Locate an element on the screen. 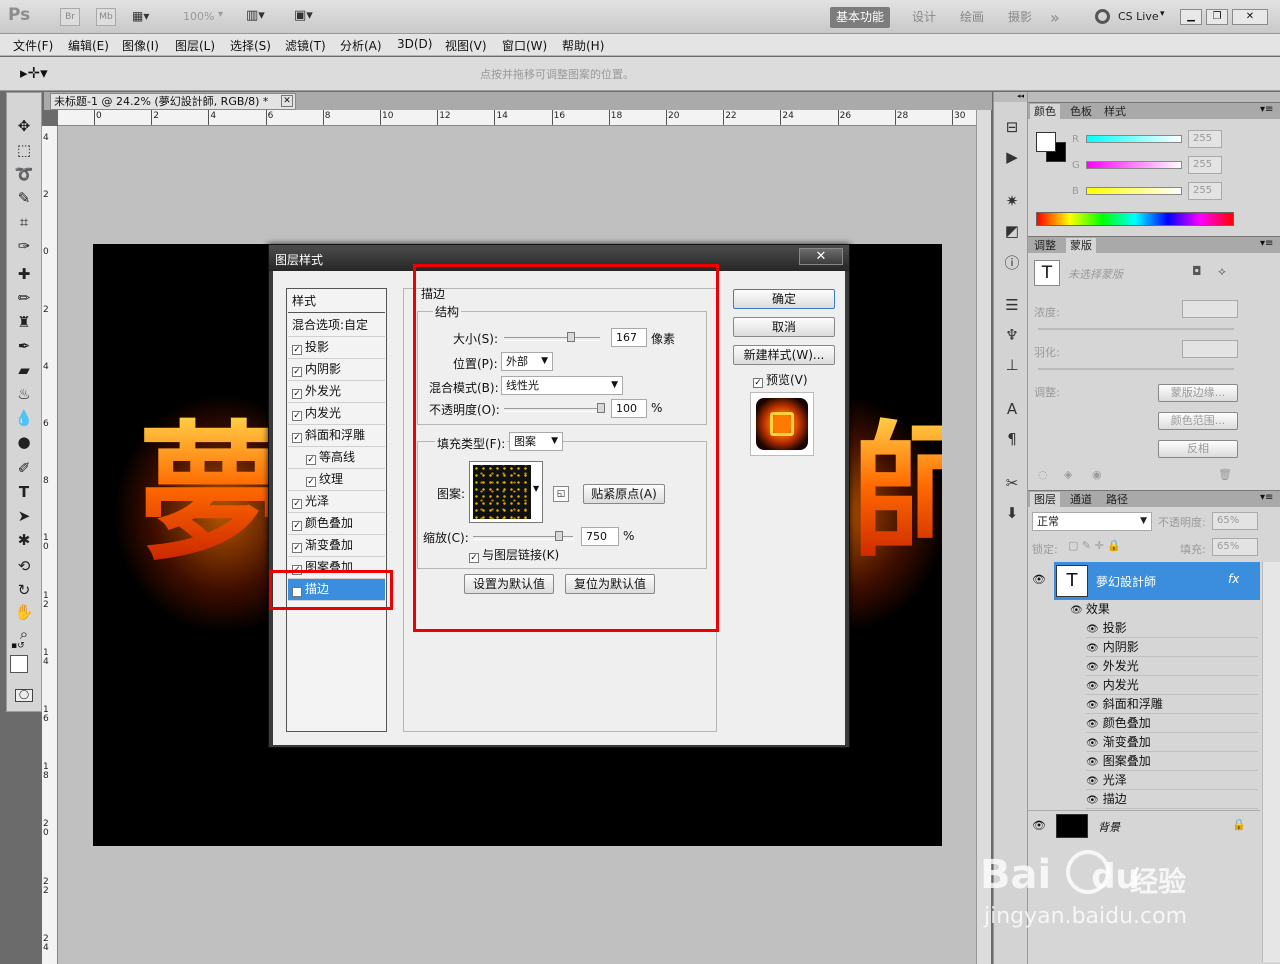  crop-tool-icon: ⌗ is located at coordinates (24, 222).